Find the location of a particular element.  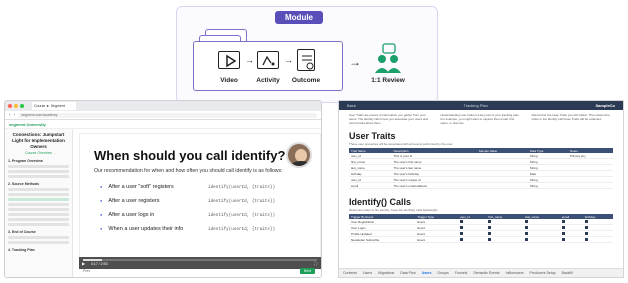

sheet-tab: Inflluencers is located at coordinates (515, 273).